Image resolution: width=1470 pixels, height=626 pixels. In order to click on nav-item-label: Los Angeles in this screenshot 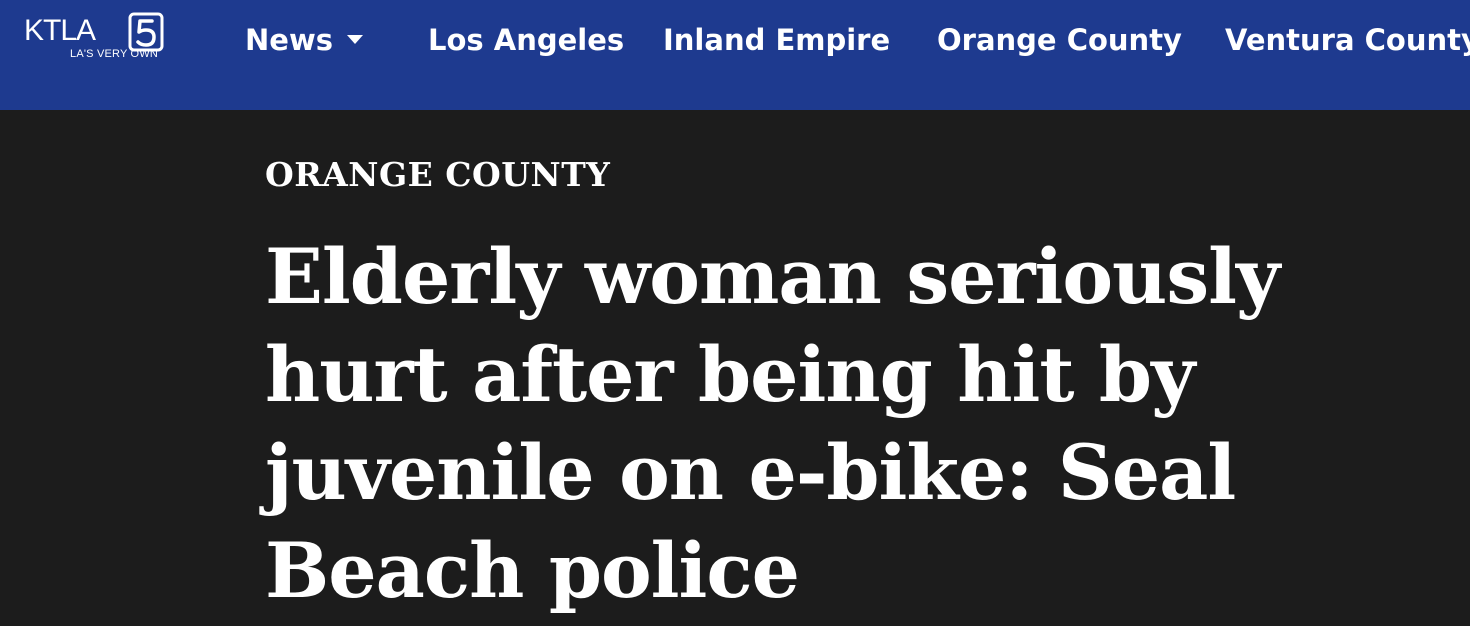, I will do `click(526, 40)`.